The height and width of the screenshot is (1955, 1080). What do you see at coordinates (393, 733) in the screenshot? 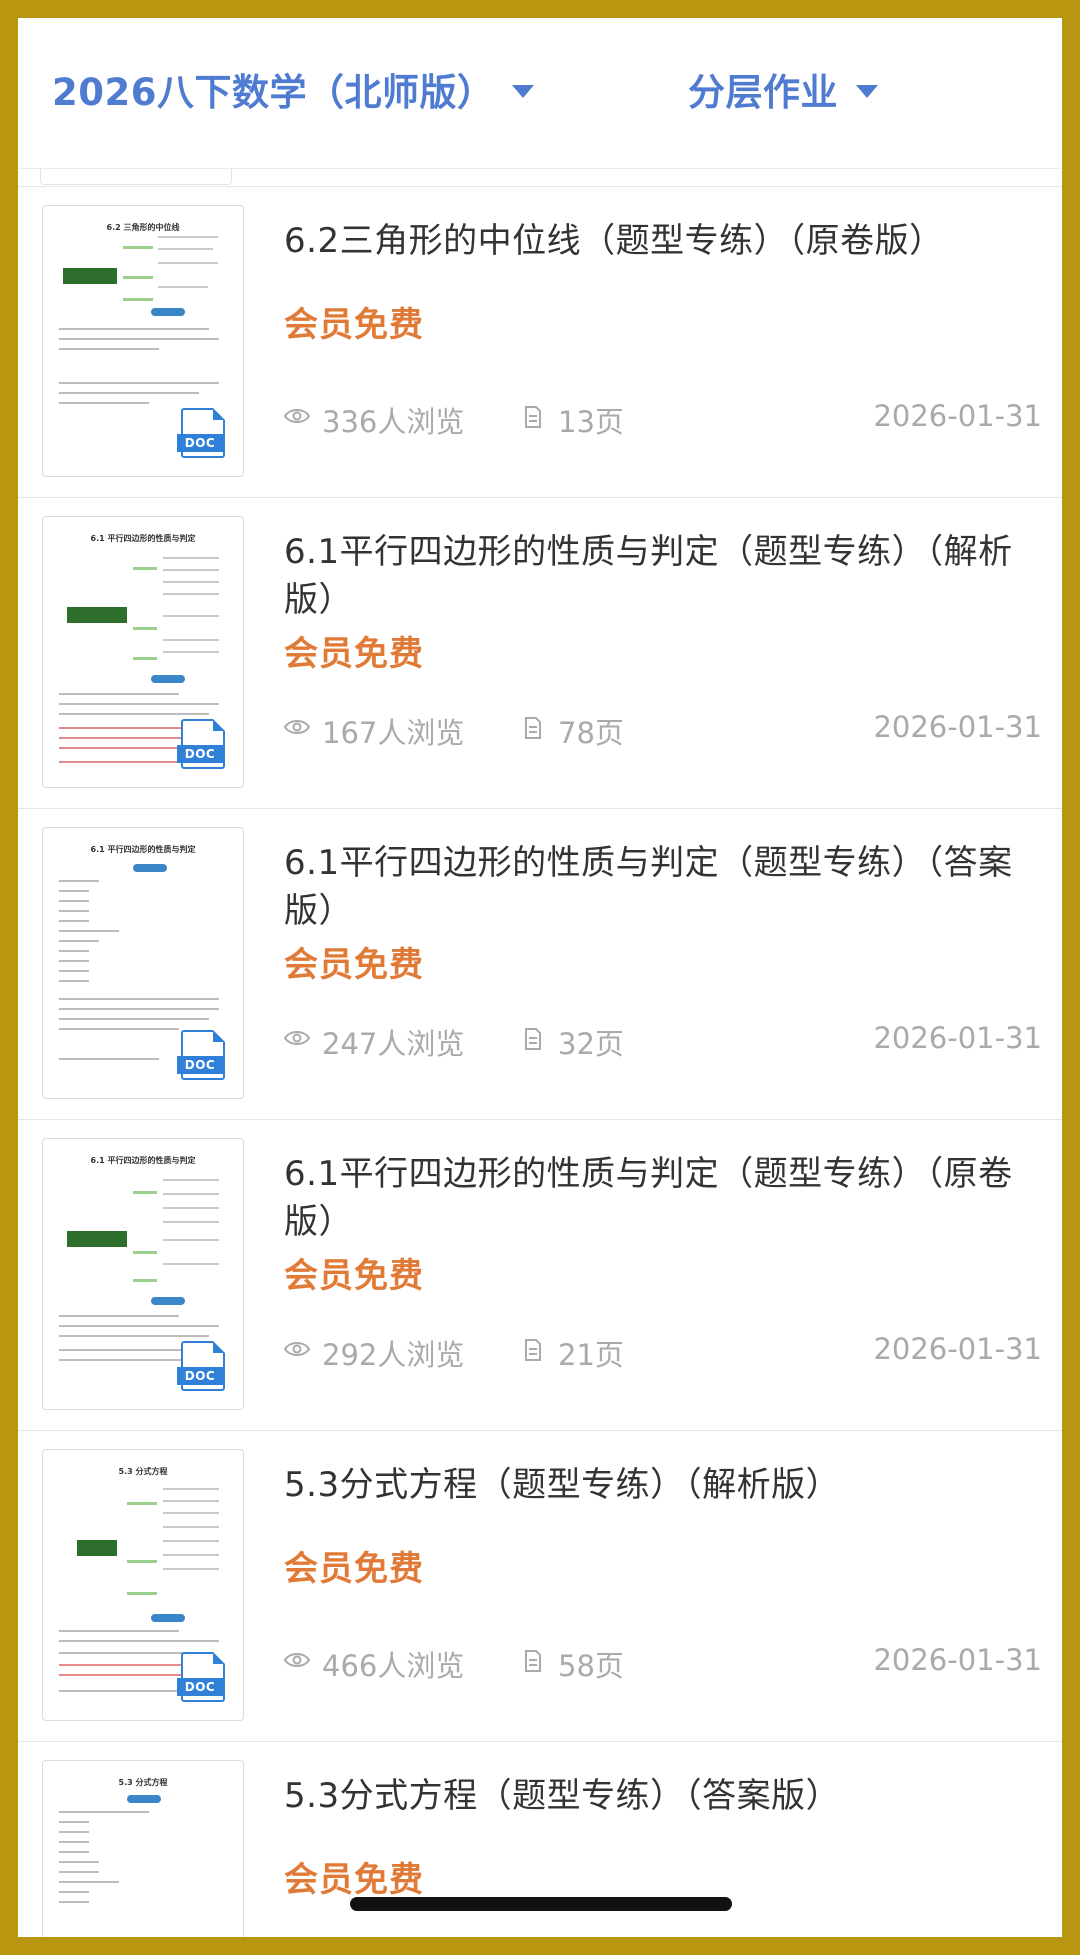
I see `view-count: 167人浏览` at bounding box center [393, 733].